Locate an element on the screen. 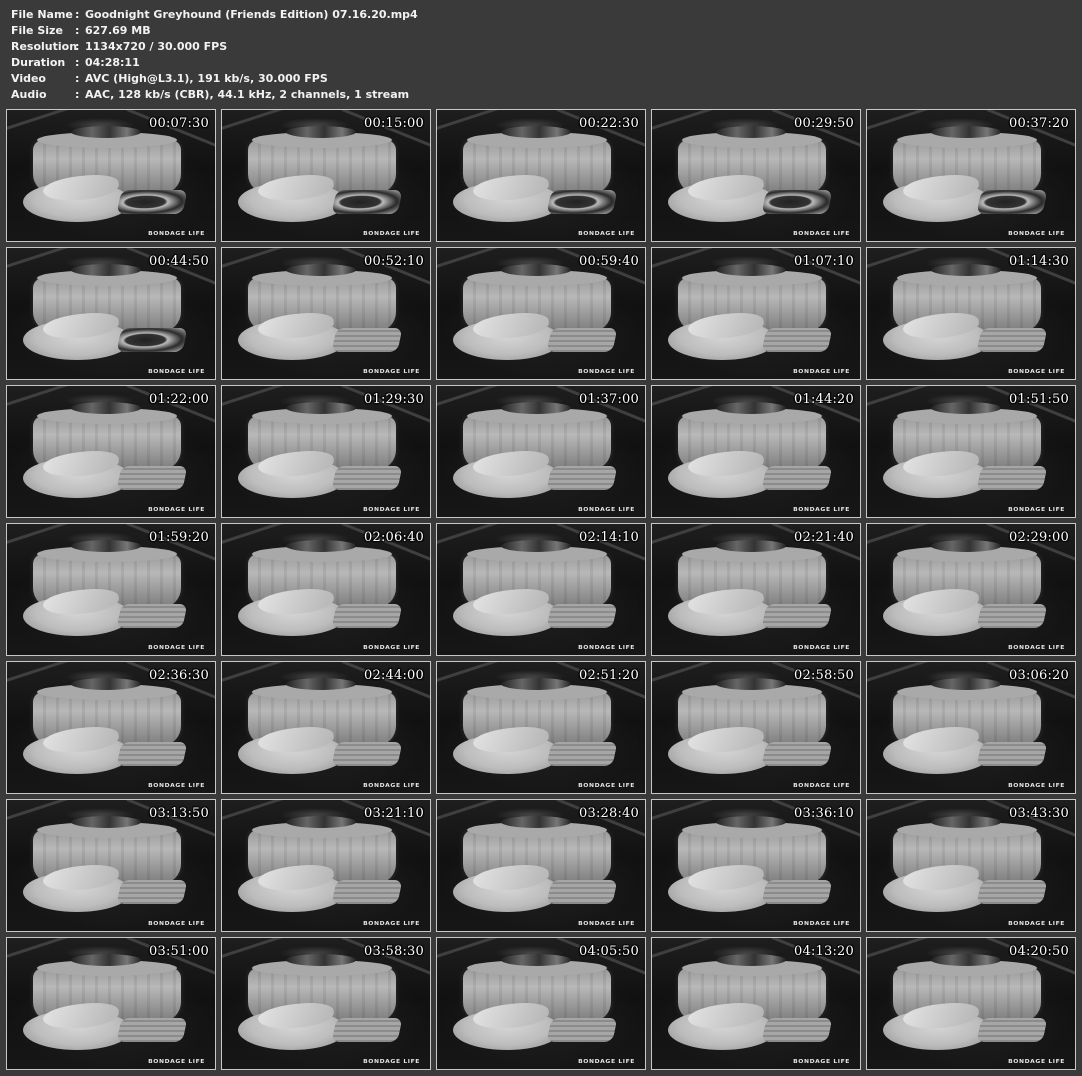  frame-timestamp: 04:05:50 is located at coordinates (609, 951).